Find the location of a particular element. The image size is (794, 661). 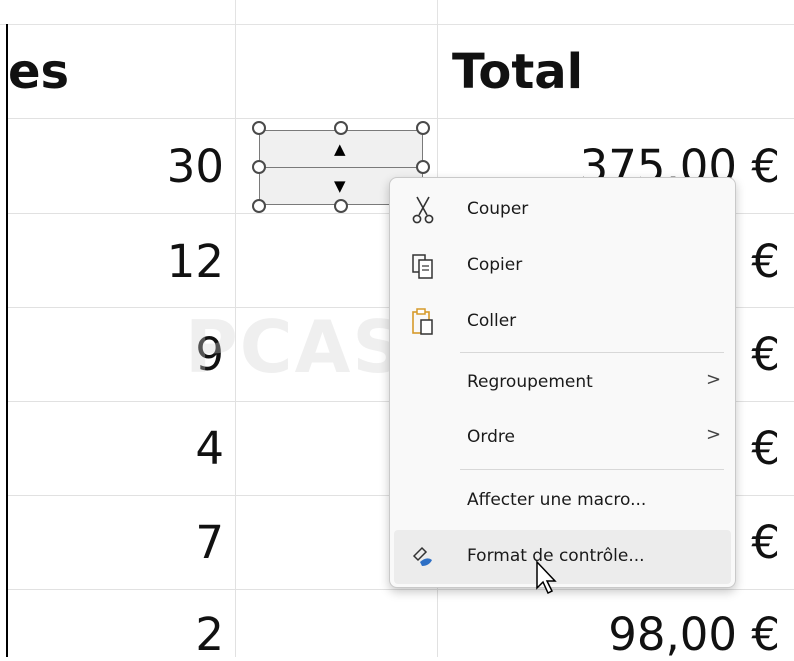

menu-label-order: Ordre is located at coordinates (491, 437).